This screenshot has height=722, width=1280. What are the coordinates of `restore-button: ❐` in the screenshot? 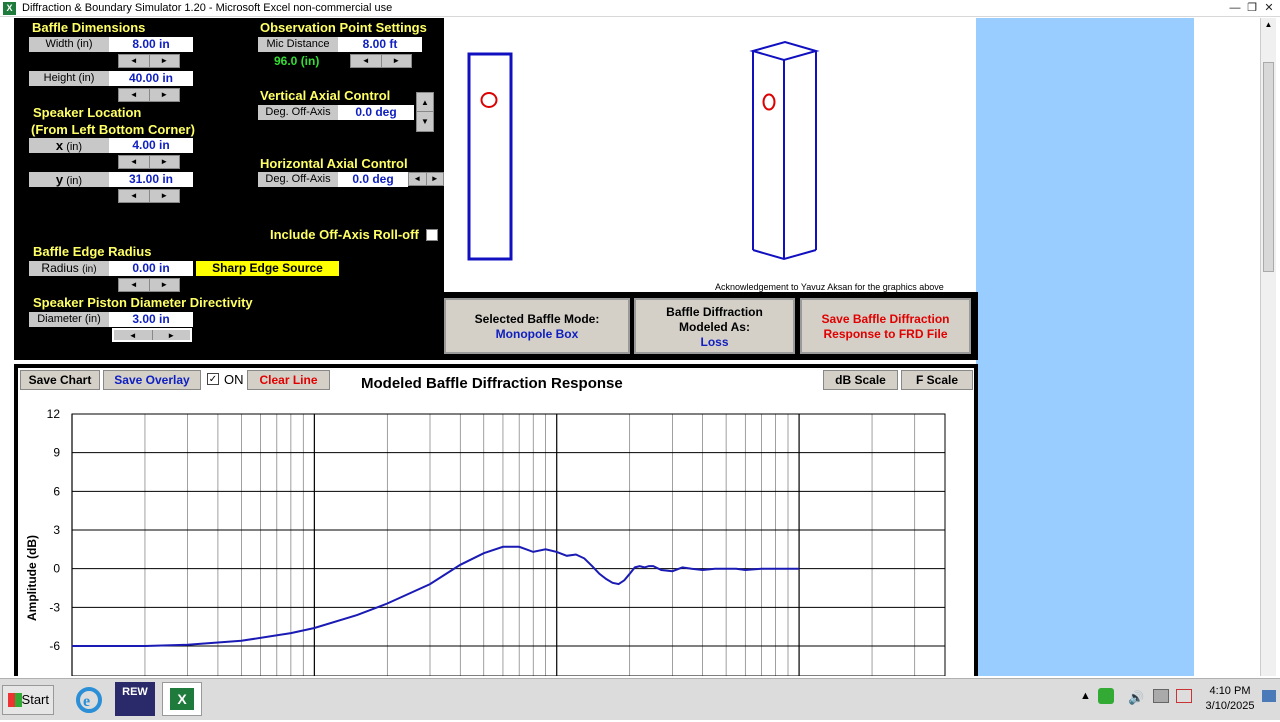 It's located at (1252, 8).